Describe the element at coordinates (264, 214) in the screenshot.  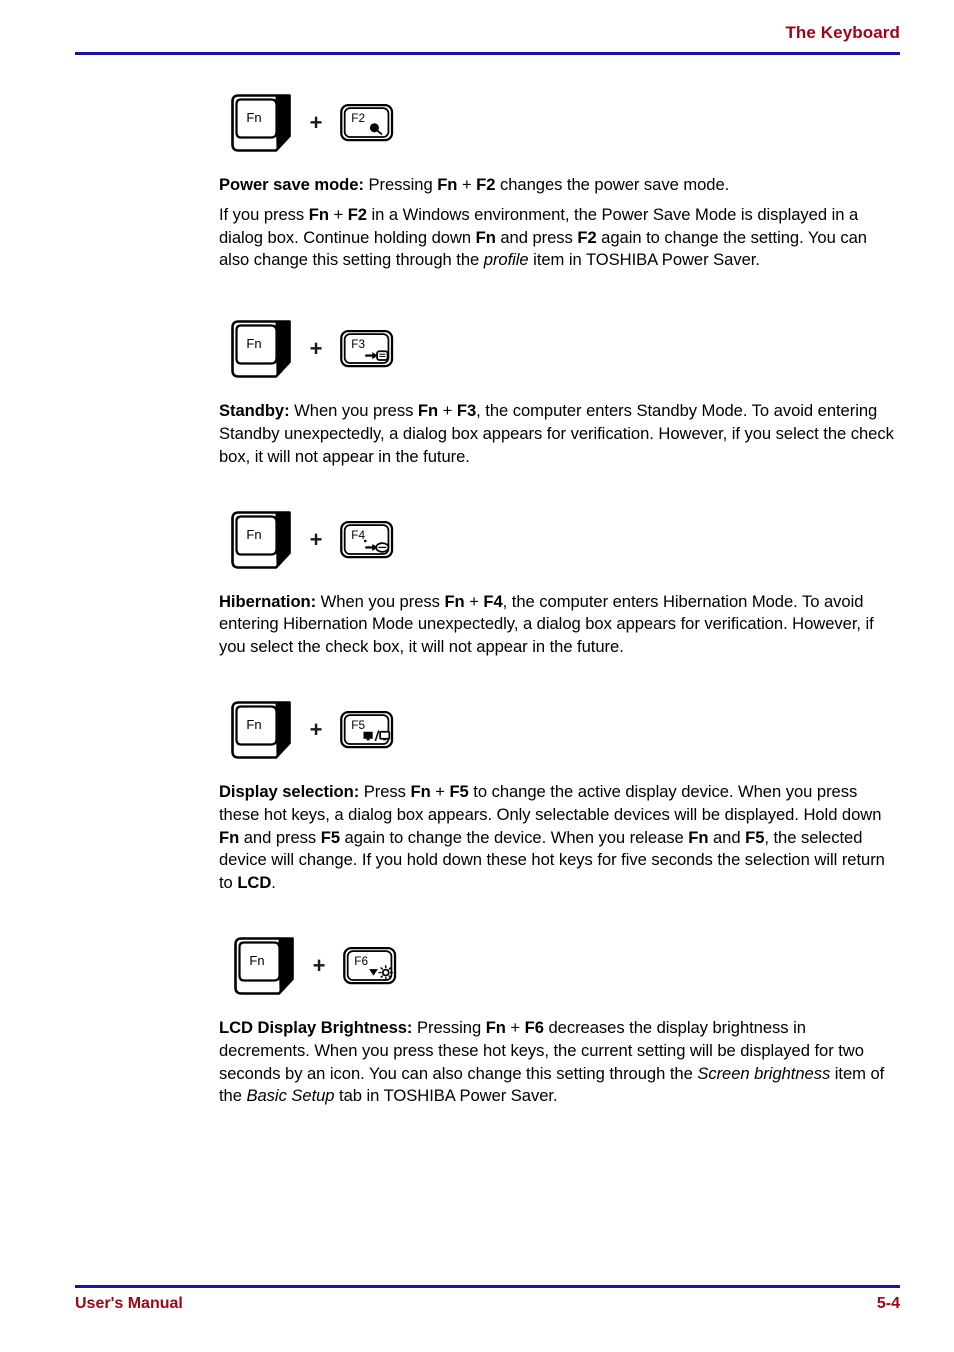
I see `text-run: If you press` at that location.